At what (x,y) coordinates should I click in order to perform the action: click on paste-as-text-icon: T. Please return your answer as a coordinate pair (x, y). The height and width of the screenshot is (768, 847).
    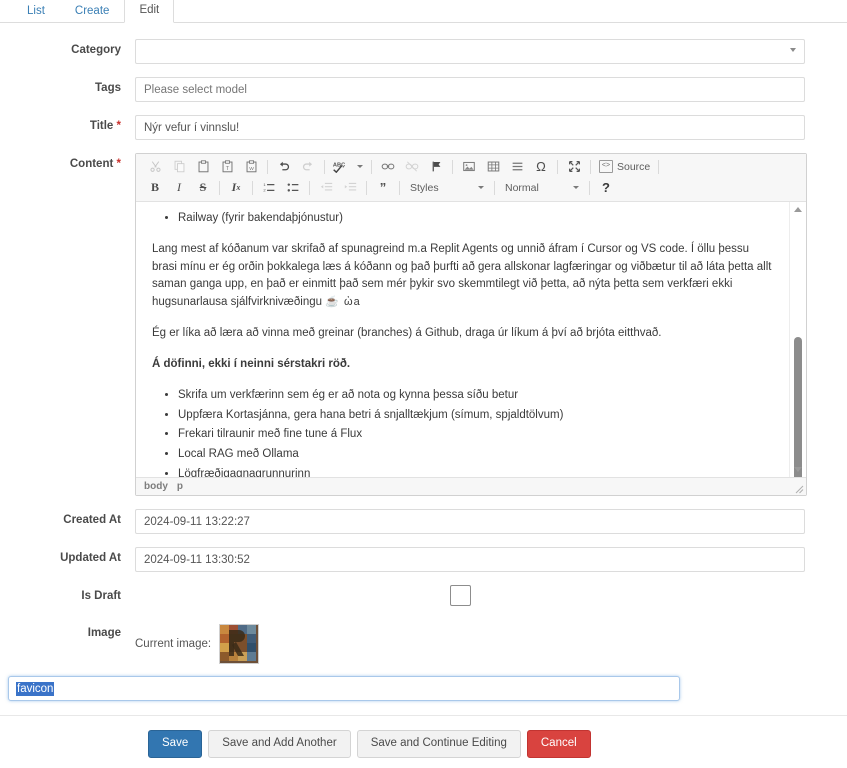
    Looking at the image, I should click on (227, 166).